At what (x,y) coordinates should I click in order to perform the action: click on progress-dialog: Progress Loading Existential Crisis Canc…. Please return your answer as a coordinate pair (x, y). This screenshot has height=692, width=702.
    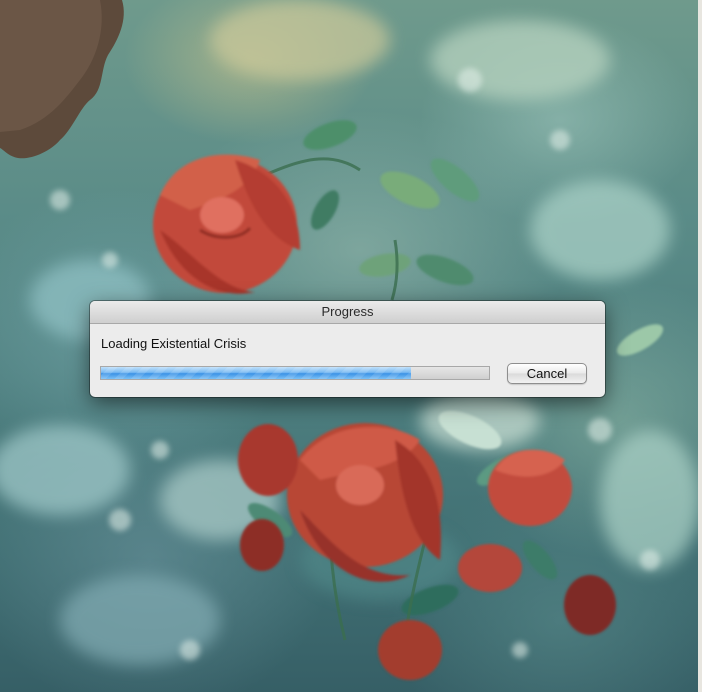
    Looking at the image, I should click on (347, 349).